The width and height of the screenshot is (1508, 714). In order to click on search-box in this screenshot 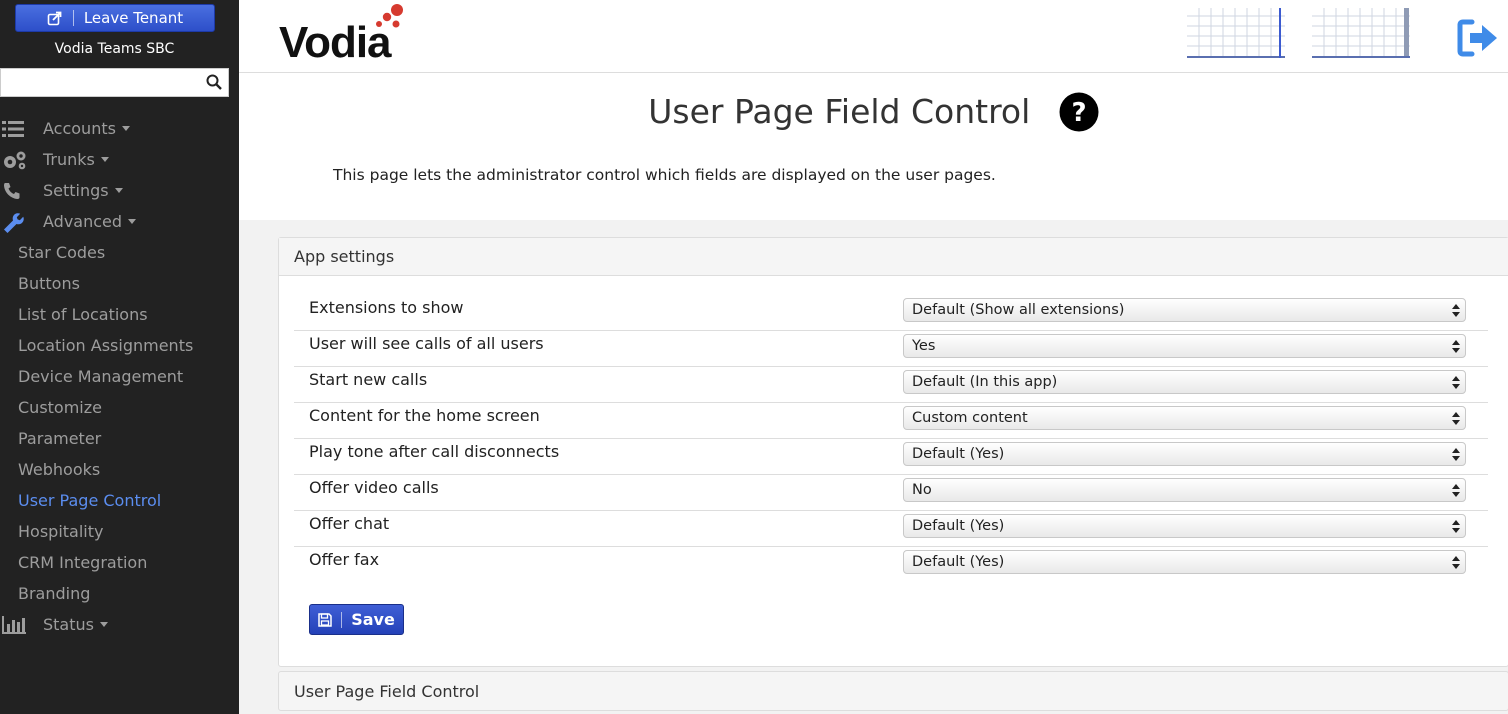, I will do `click(114, 82)`.